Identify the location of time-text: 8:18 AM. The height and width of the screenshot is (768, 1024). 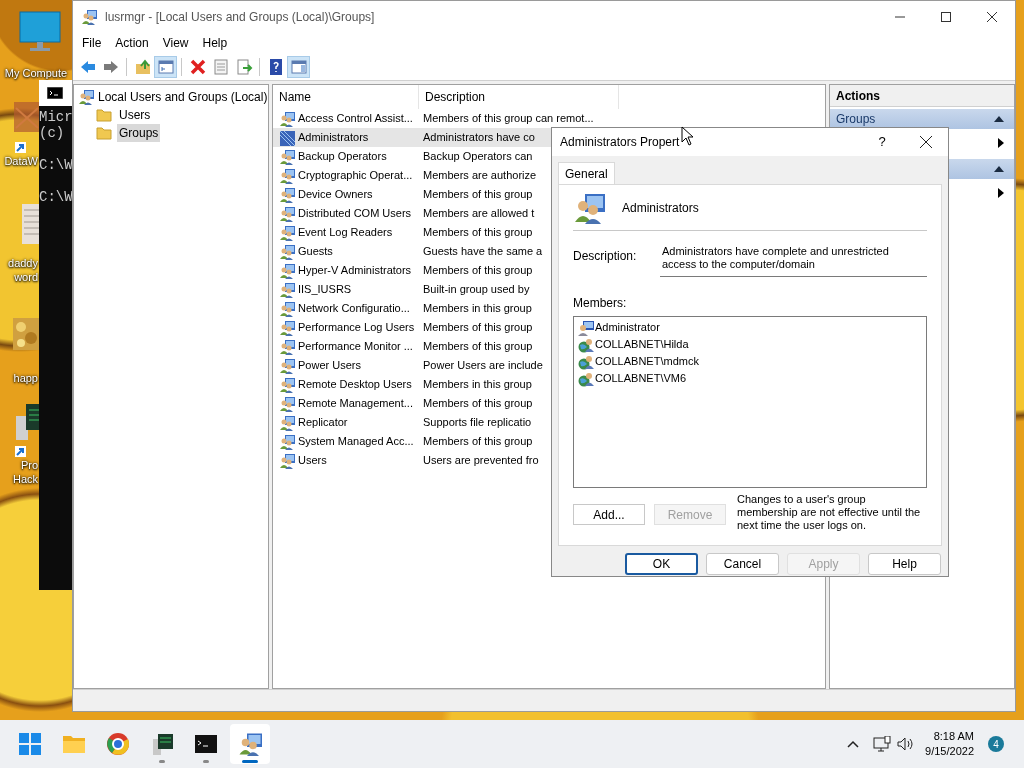
(953, 736).